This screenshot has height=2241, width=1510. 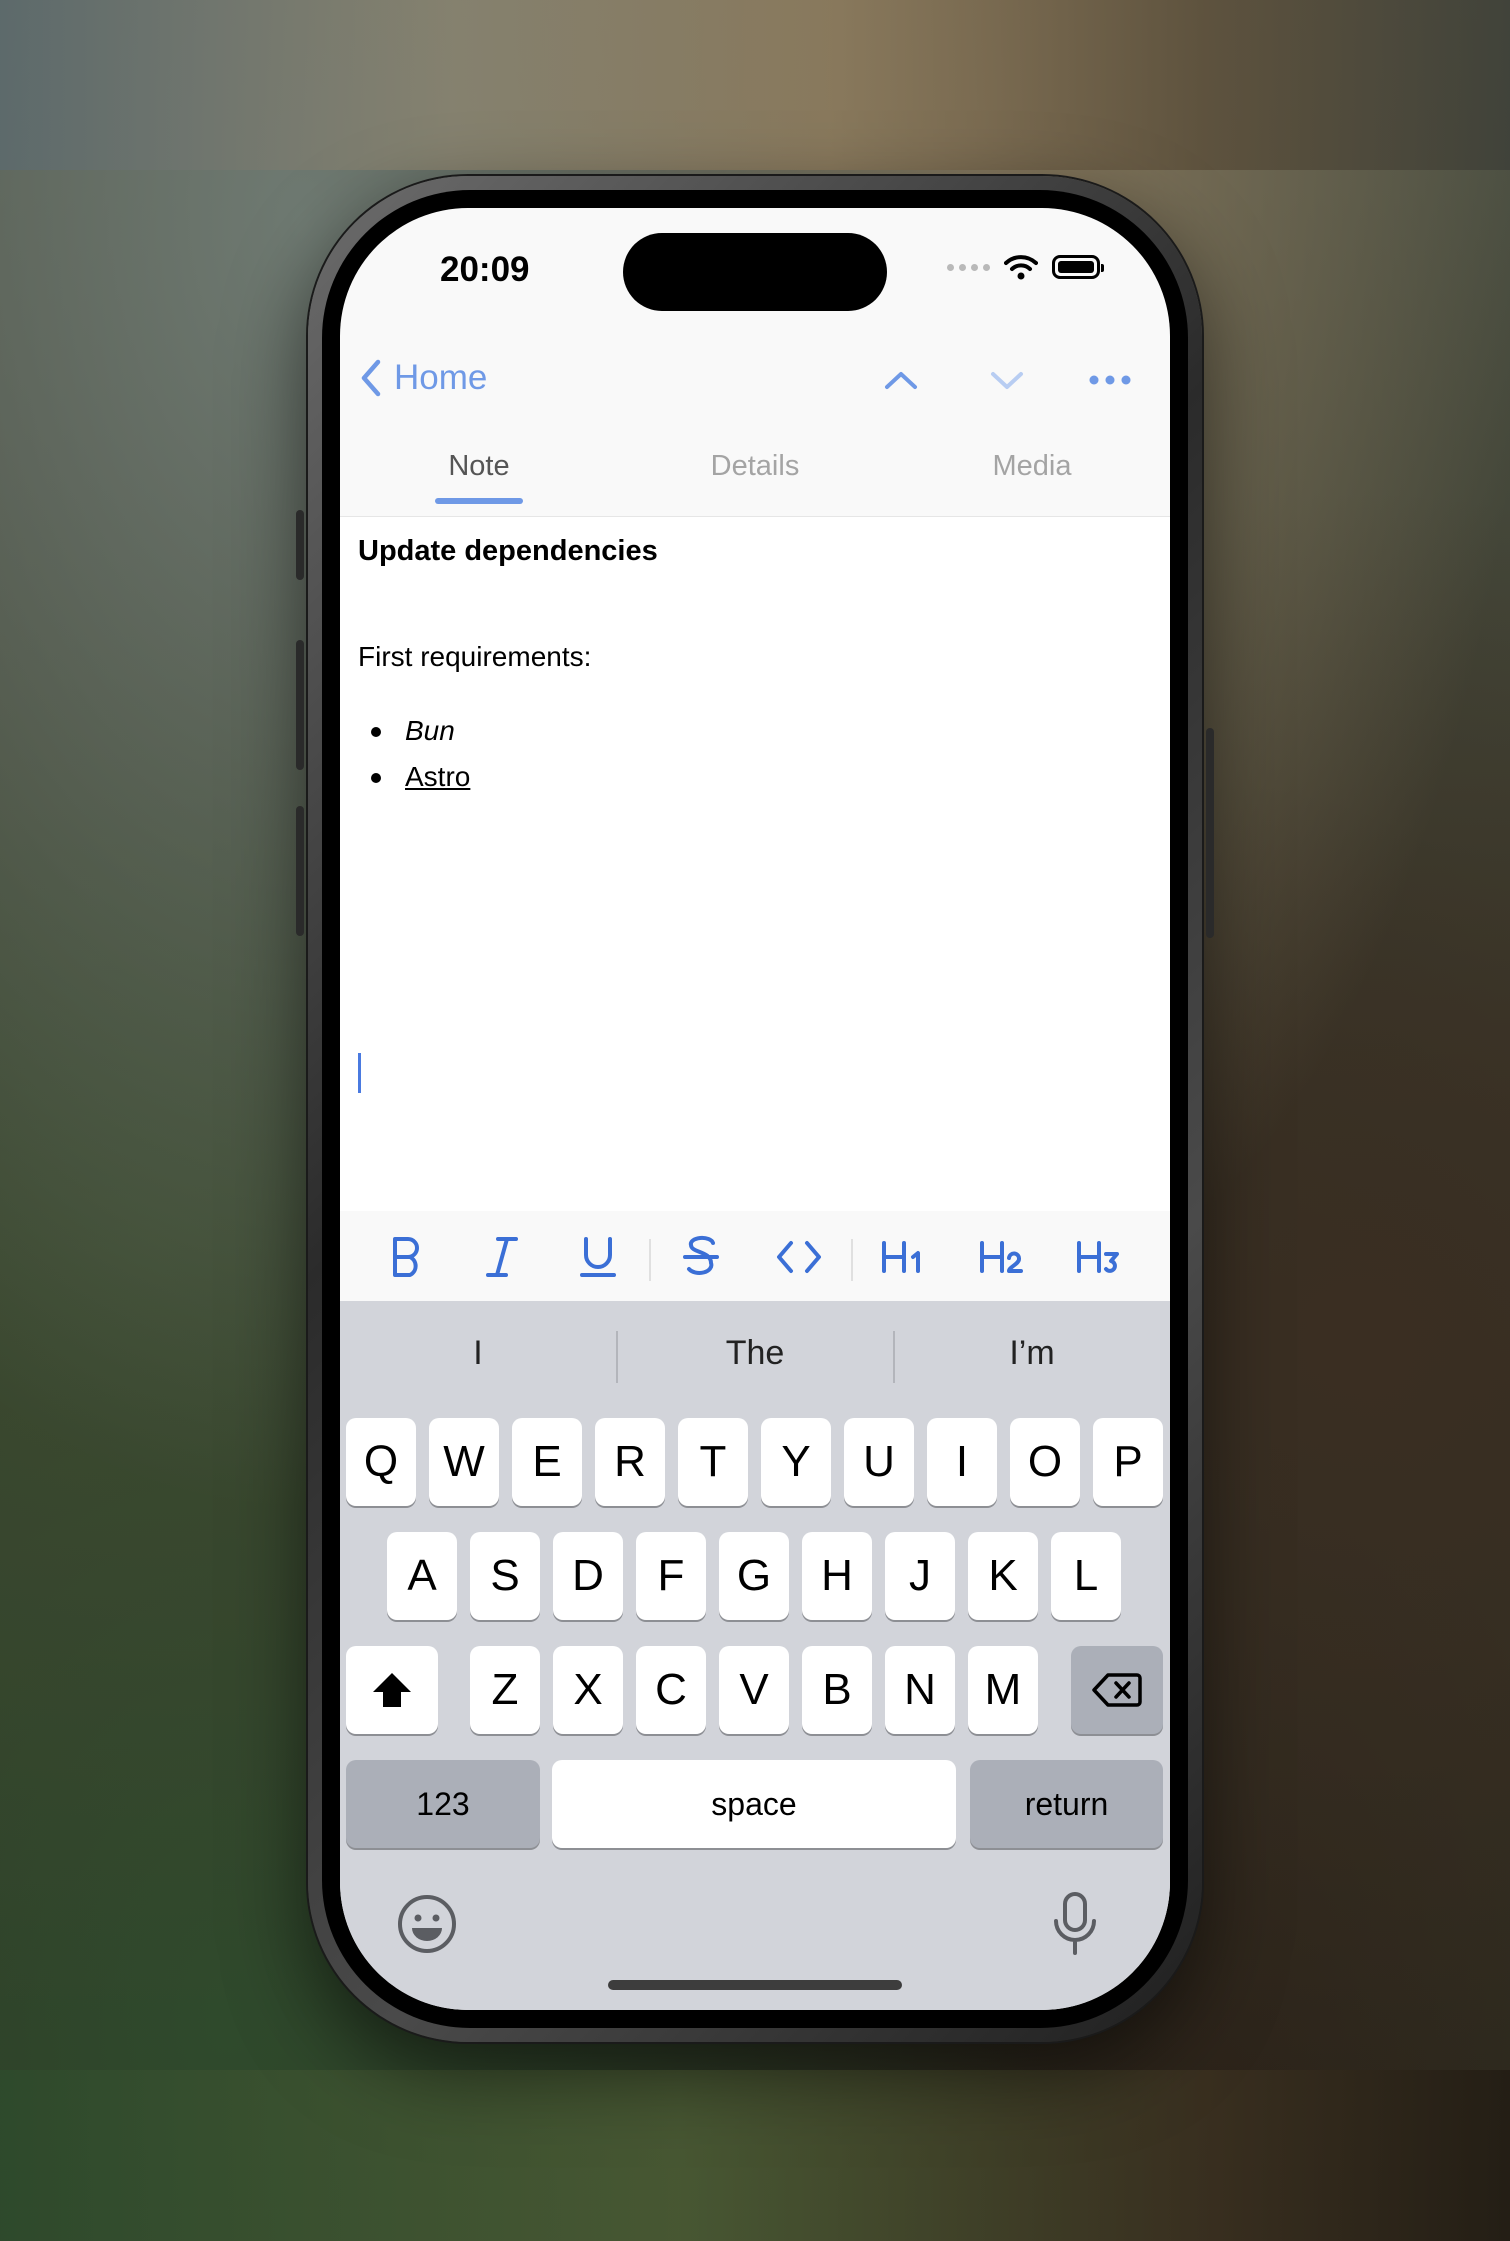 What do you see at coordinates (443, 1804) in the screenshot?
I see `numbers-key: 123` at bounding box center [443, 1804].